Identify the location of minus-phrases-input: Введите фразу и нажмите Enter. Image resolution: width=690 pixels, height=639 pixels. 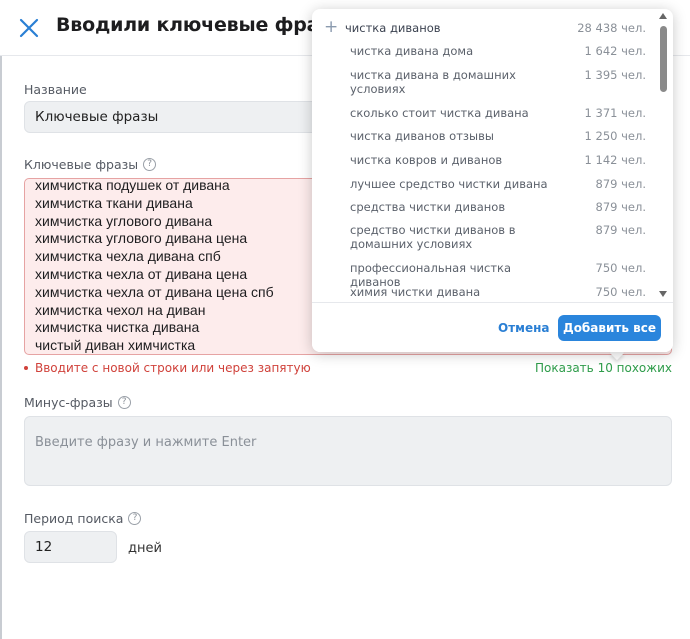
(348, 451).